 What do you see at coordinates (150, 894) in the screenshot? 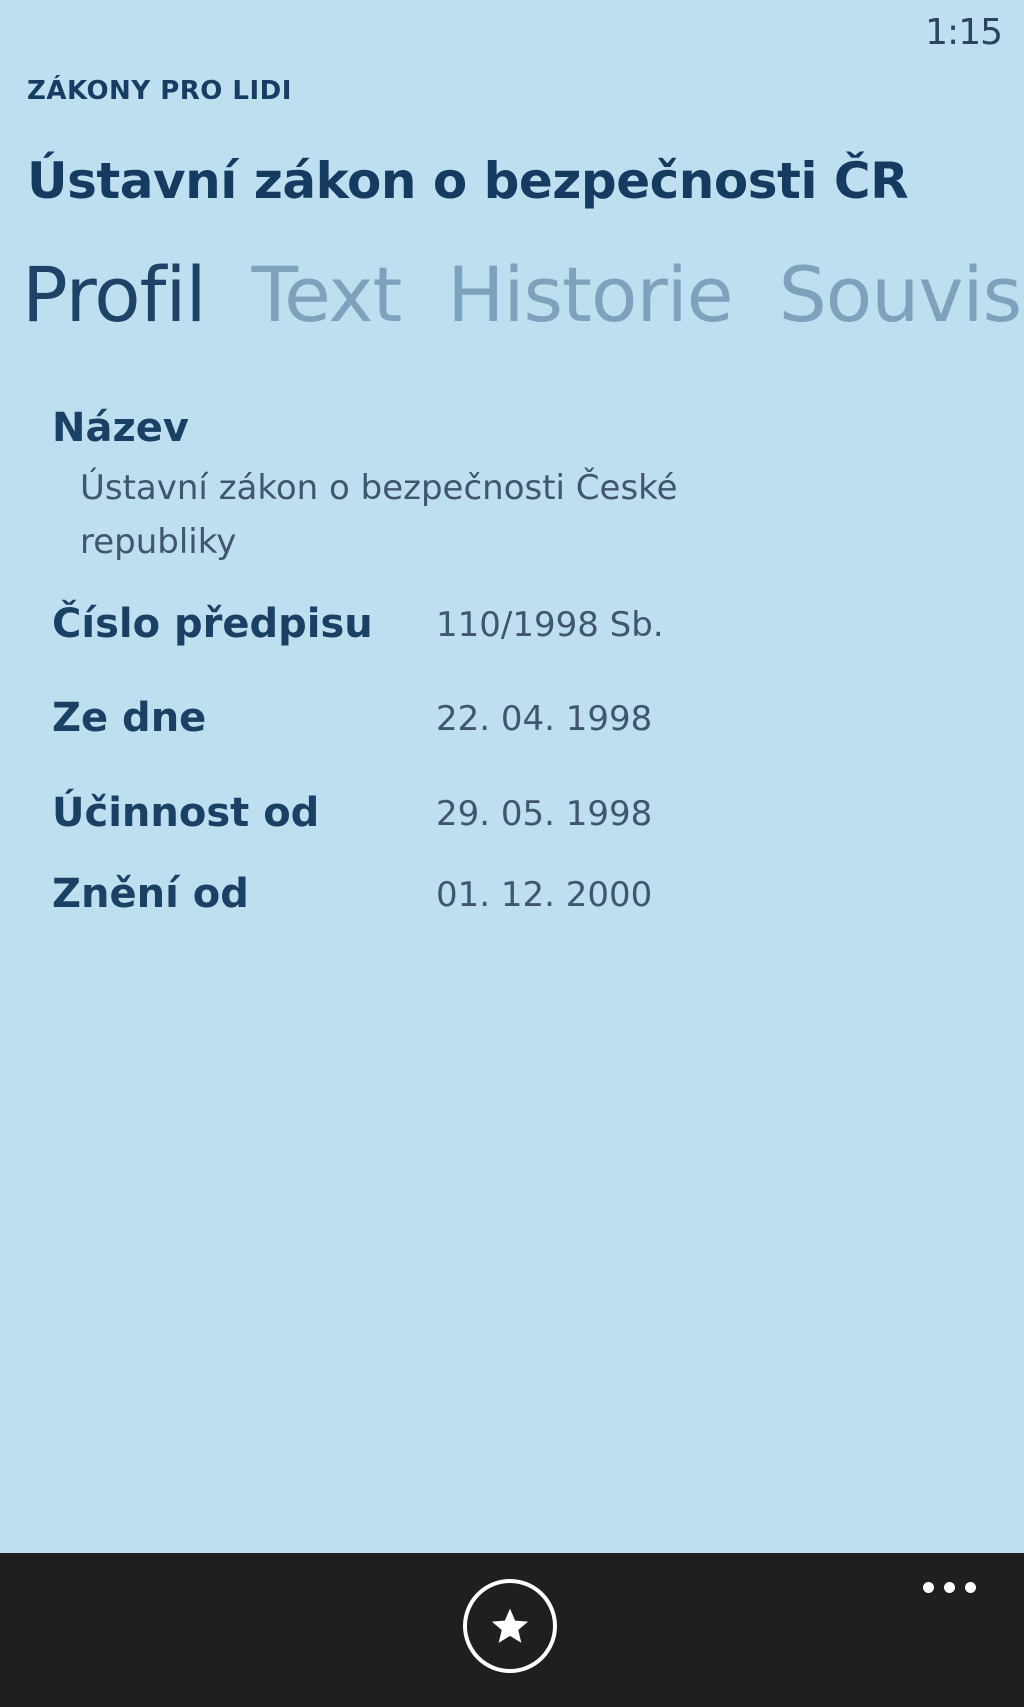
I see `field-label: Znění od` at bounding box center [150, 894].